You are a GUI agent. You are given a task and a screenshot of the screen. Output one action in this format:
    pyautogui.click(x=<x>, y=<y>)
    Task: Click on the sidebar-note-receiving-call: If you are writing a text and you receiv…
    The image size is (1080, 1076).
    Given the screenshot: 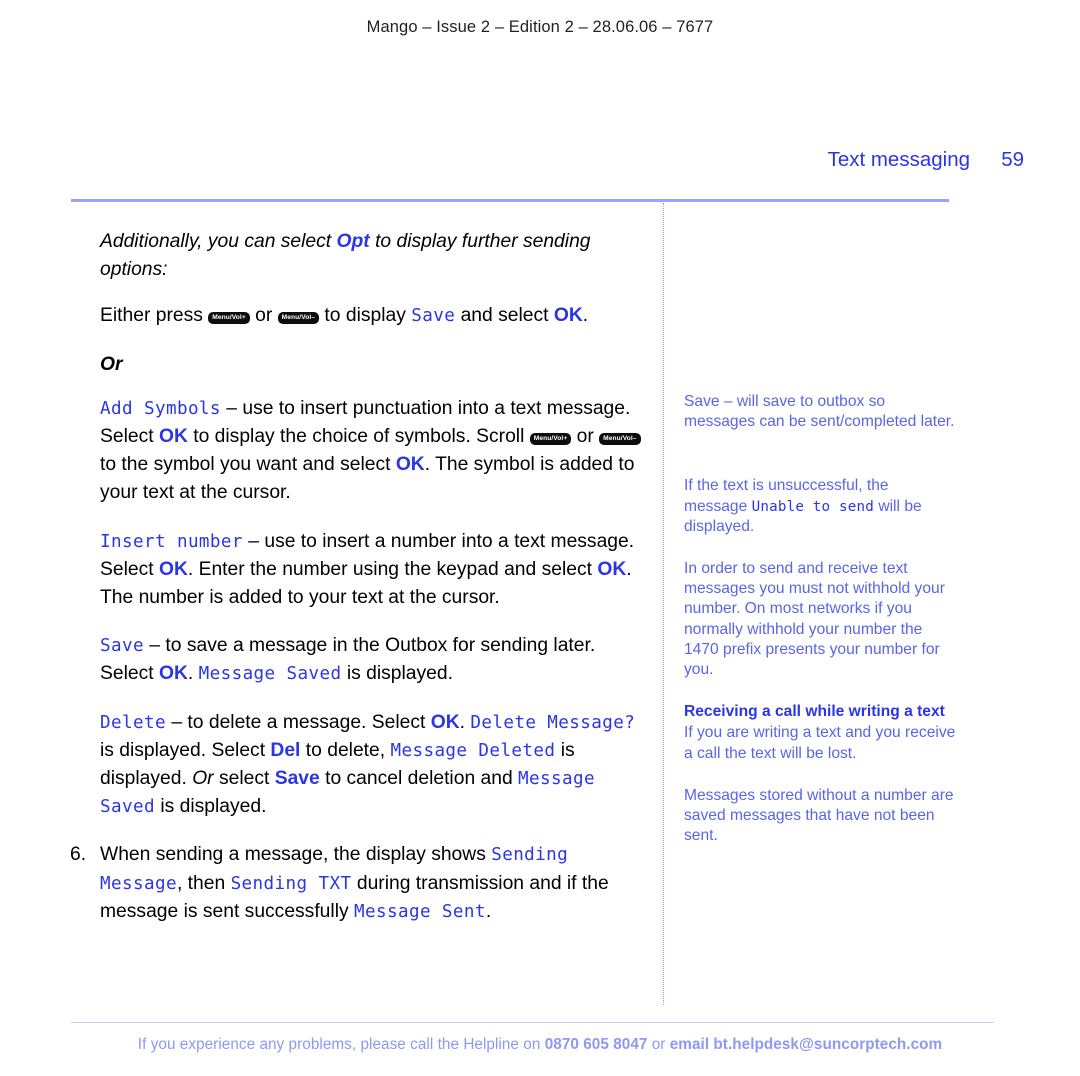 What is the action you would take?
    pyautogui.click(x=820, y=743)
    